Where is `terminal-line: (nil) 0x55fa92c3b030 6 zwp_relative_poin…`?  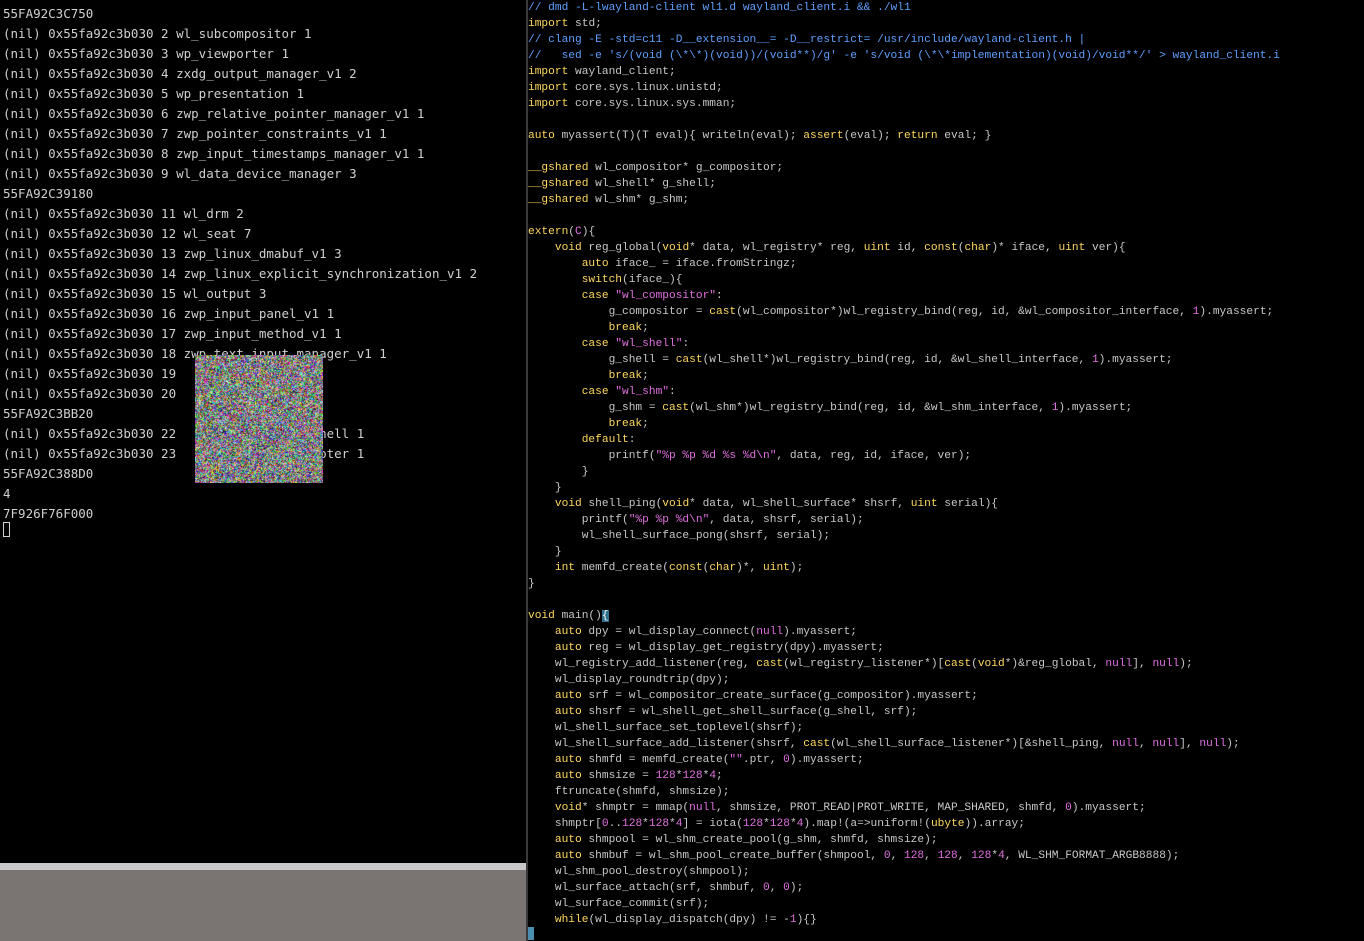
terminal-line: (nil) 0x55fa92c3b030 6 zwp_relative_poin… is located at coordinates (240, 114).